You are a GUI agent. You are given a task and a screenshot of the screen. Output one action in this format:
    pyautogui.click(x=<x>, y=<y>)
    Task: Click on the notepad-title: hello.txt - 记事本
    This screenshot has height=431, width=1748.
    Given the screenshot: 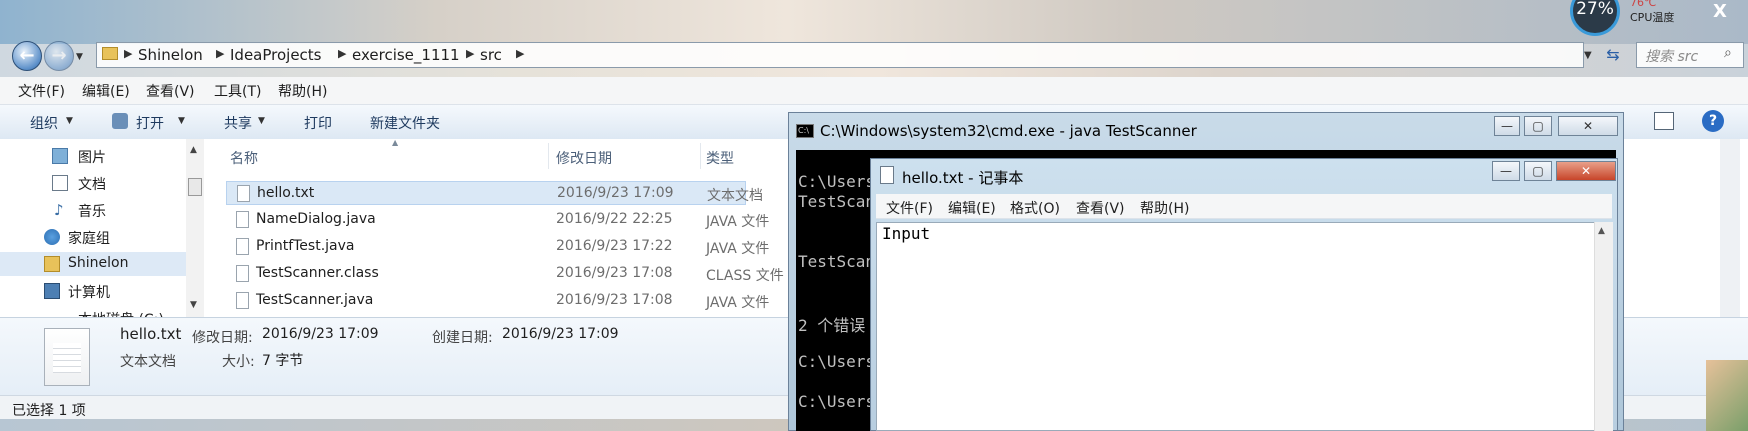 What is the action you would take?
    pyautogui.click(x=963, y=178)
    